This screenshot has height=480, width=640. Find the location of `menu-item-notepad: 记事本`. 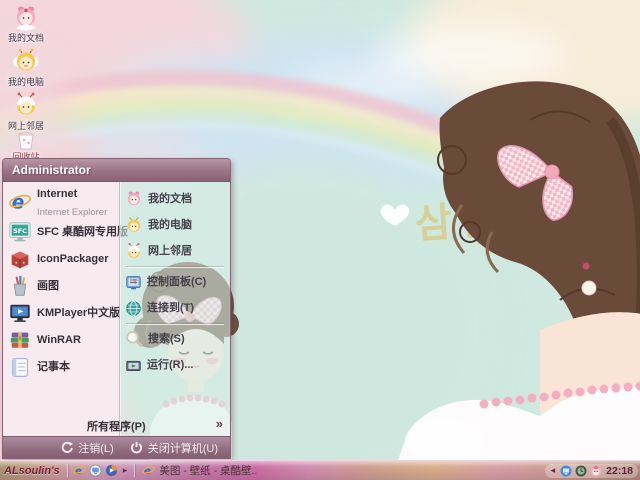

menu-item-notepad: 记事本 is located at coordinates (61, 366).